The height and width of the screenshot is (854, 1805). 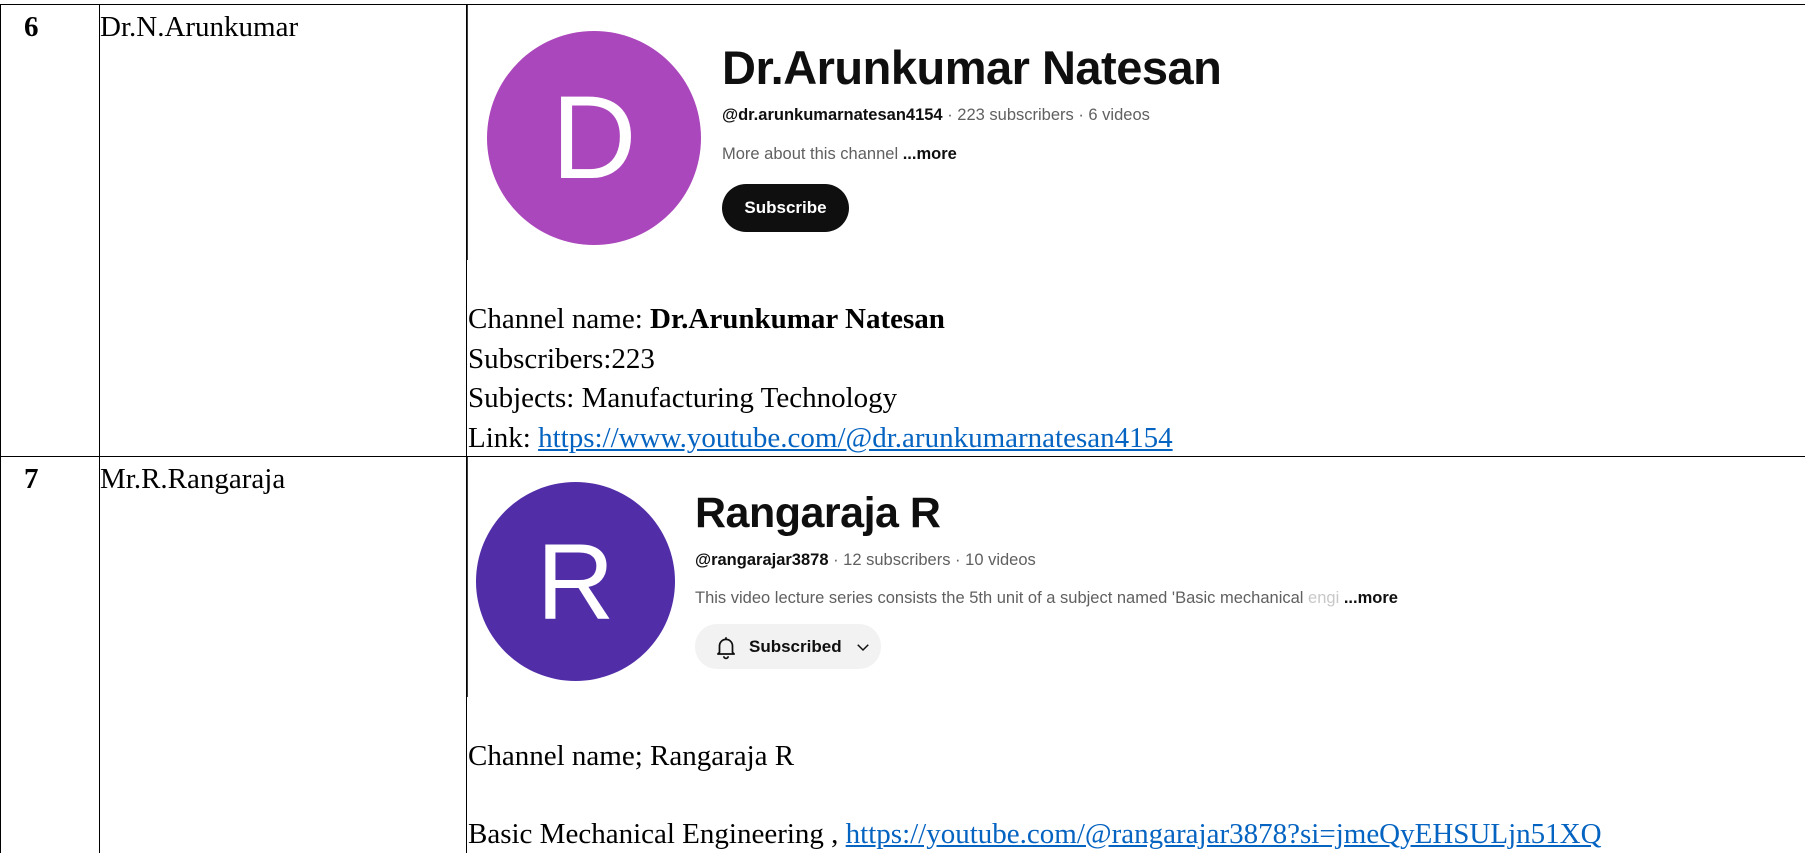 I want to click on subscribe-button-label: Subscribe, so click(x=785, y=208).